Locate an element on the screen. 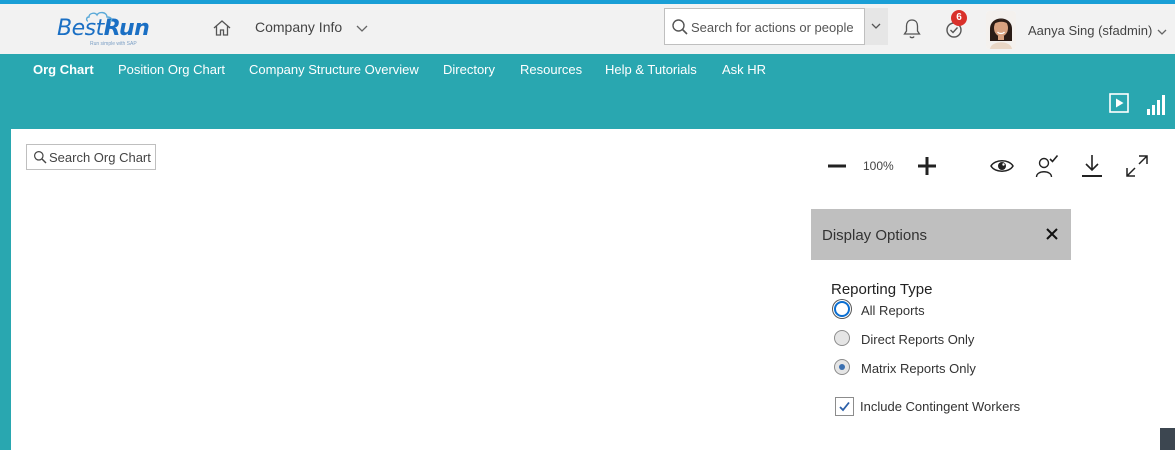 This screenshot has width=1175, height=450. bestrun-logo: BestRun Run simple with SAP is located at coordinates (112, 31).